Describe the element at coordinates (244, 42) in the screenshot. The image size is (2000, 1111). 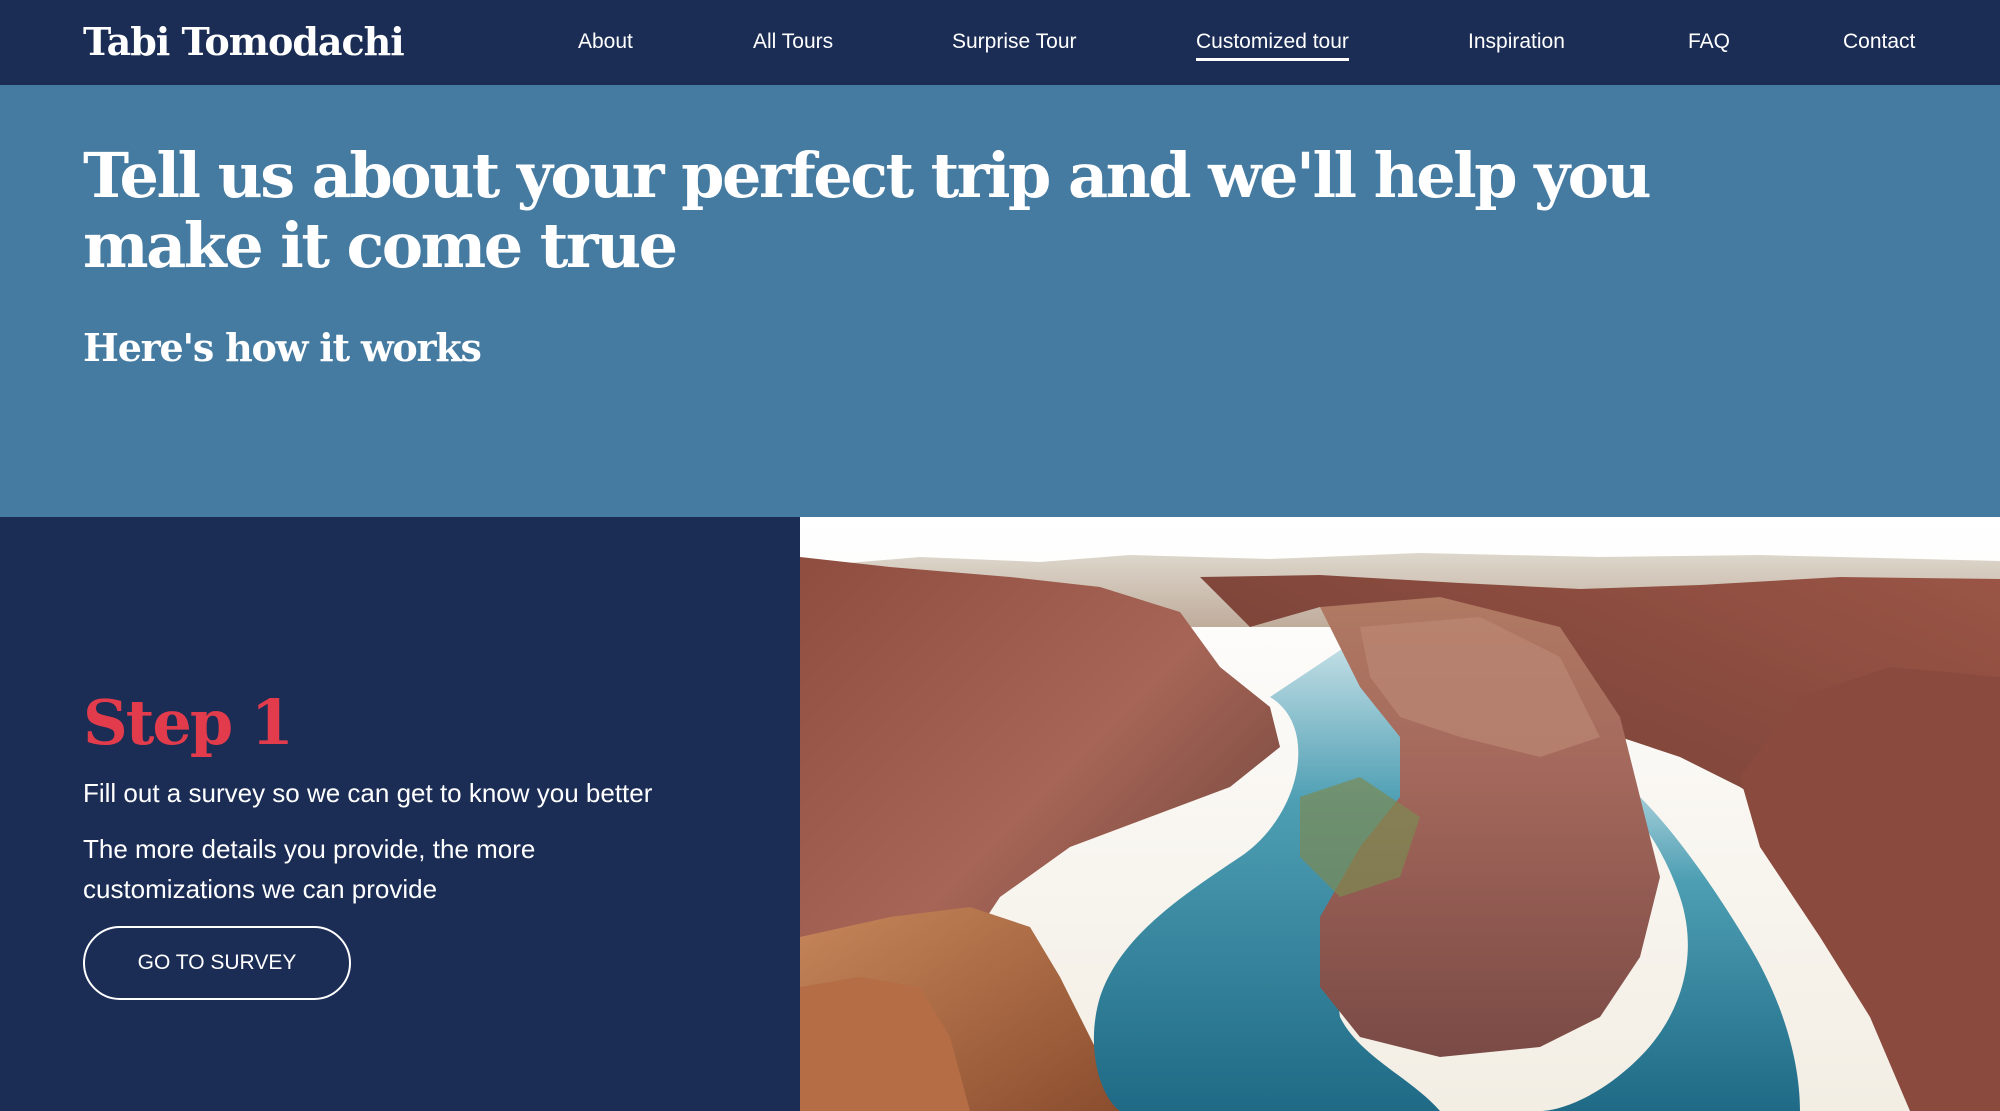
I see `brand-logo: Tabi Tomodachi` at that location.